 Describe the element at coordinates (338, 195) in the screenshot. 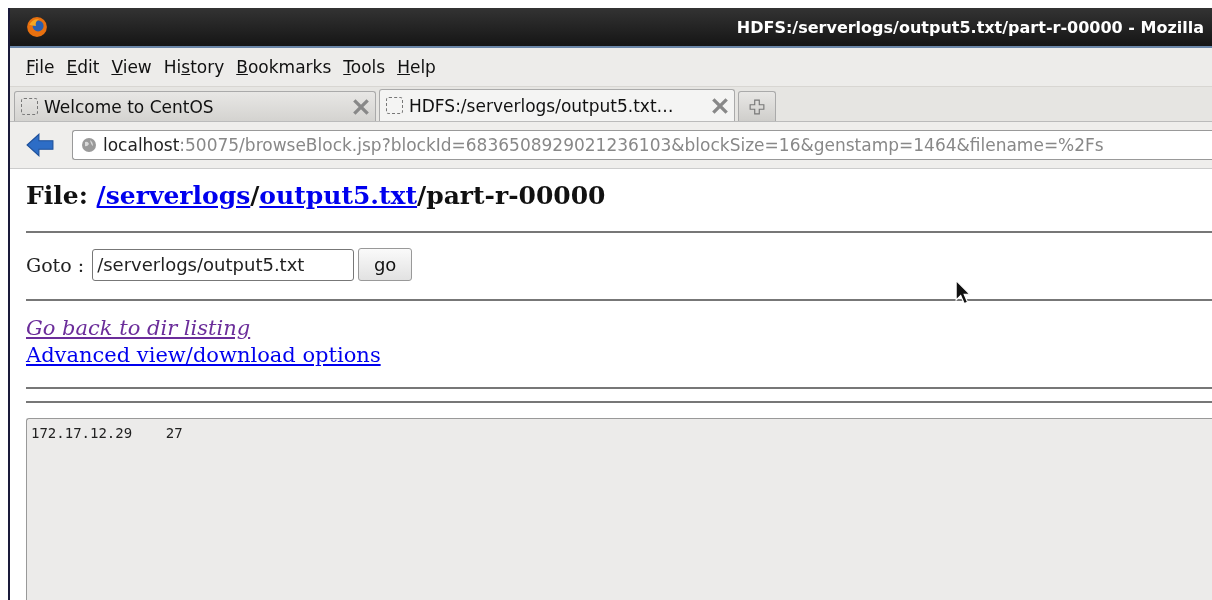

I see `path-link: output5.txt` at that location.